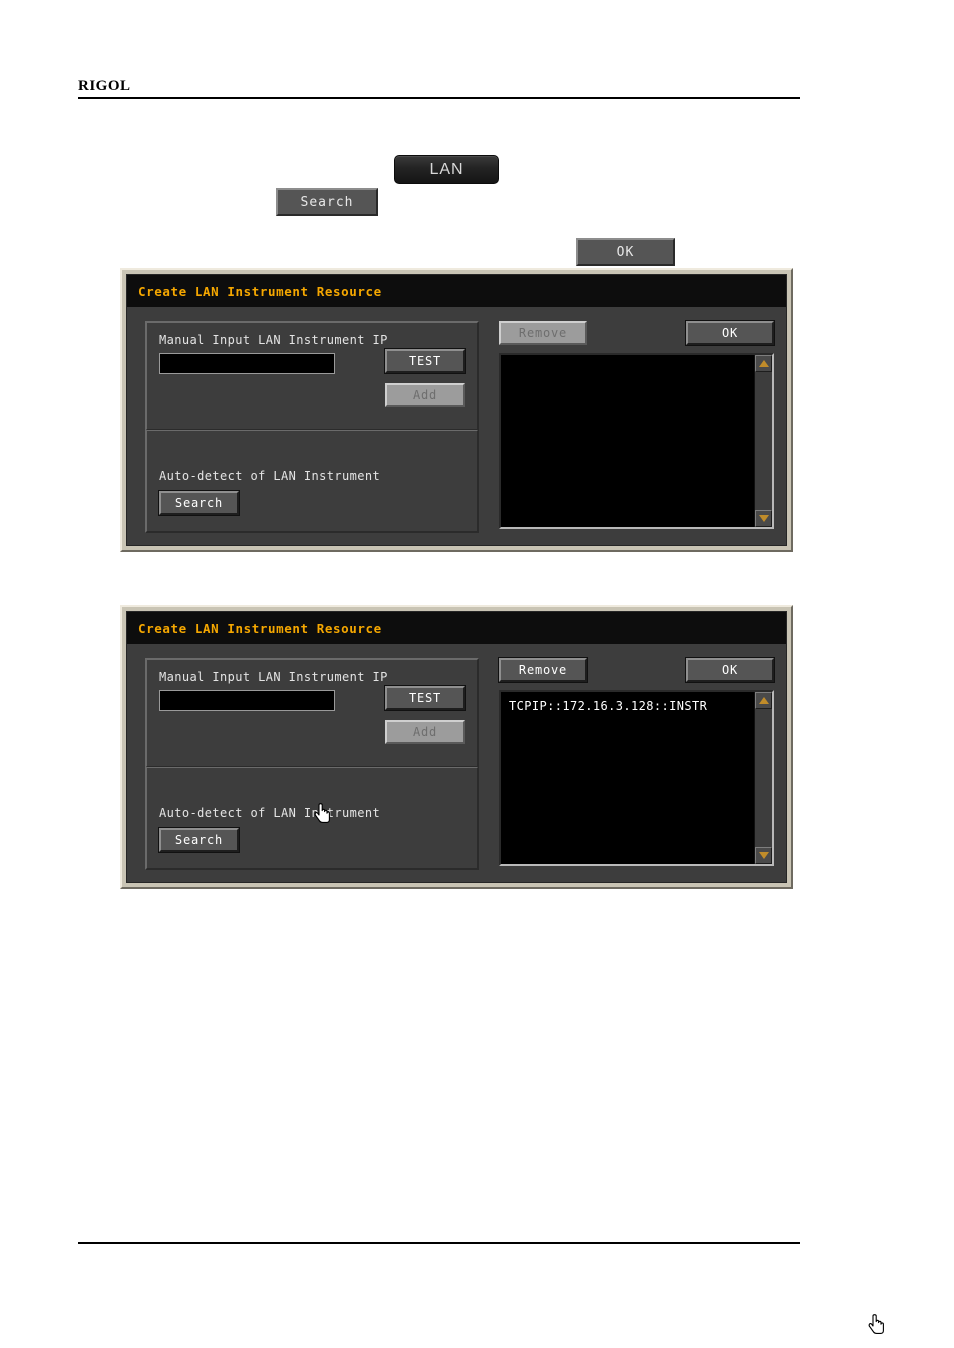 The height and width of the screenshot is (1348, 954). What do you see at coordinates (625, 252) in the screenshot?
I see `ok-softkey-glyph: OK` at bounding box center [625, 252].